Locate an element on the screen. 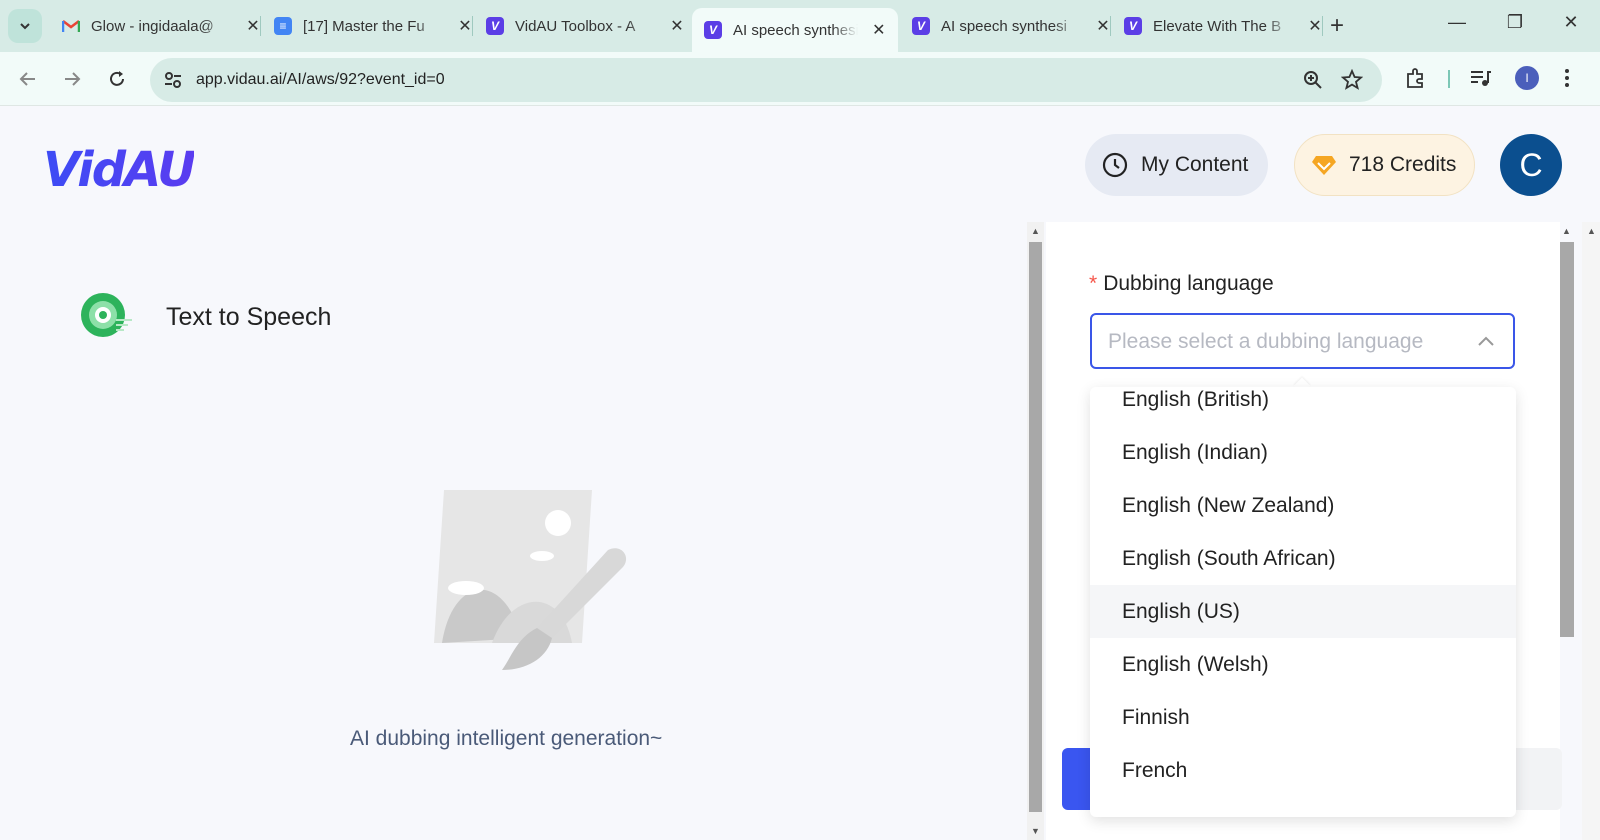 The height and width of the screenshot is (840, 1600). minimize-button: — is located at coordinates (1457, 22).